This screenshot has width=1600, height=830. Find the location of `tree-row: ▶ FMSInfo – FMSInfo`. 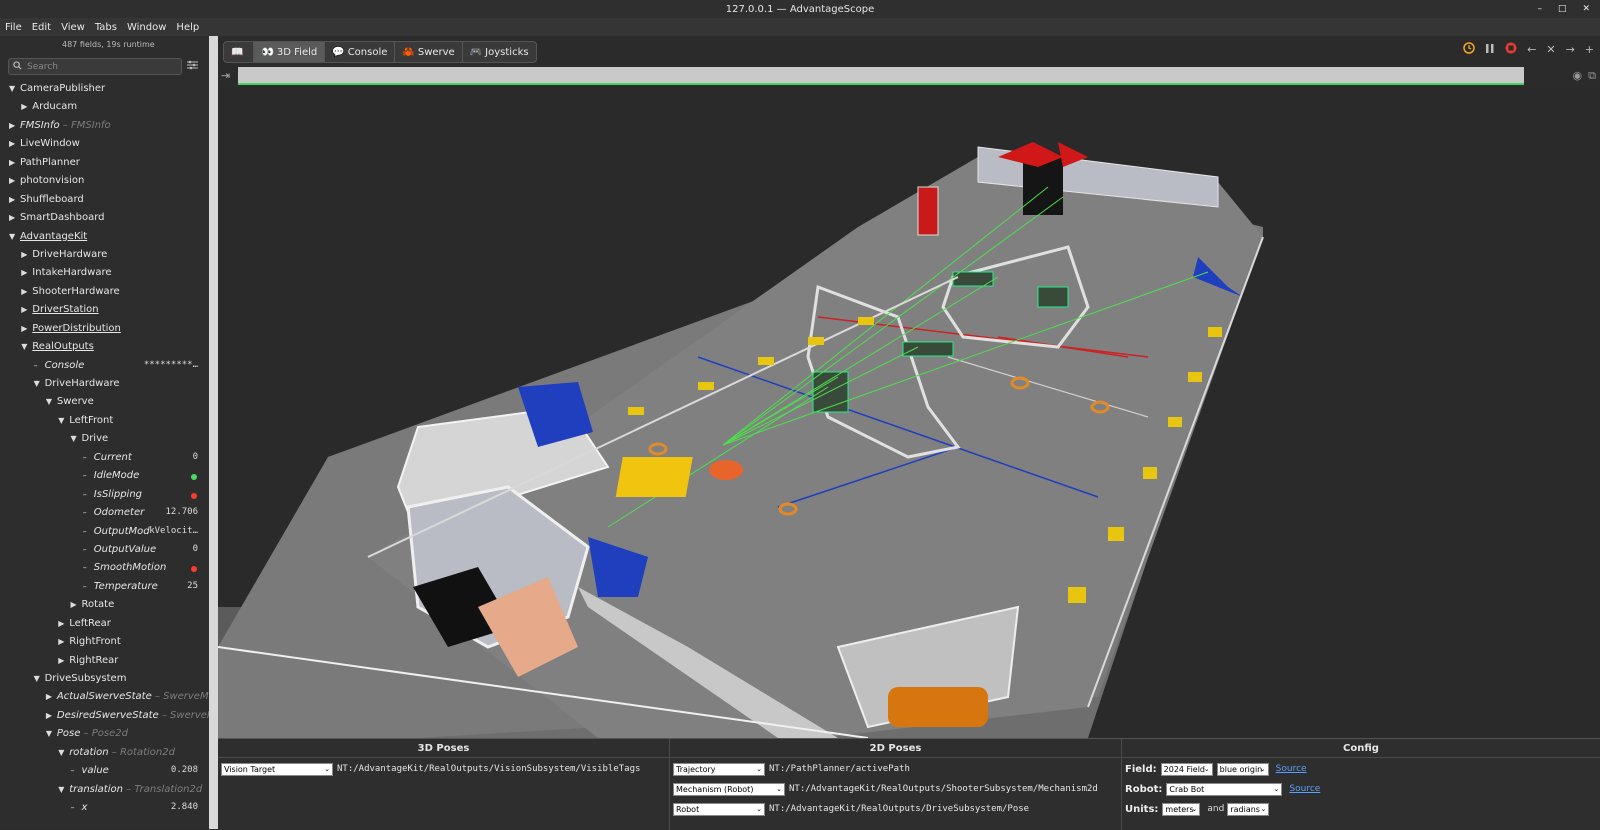

tree-row: ▶ FMSInfo – FMSInfo is located at coordinates (104, 126).